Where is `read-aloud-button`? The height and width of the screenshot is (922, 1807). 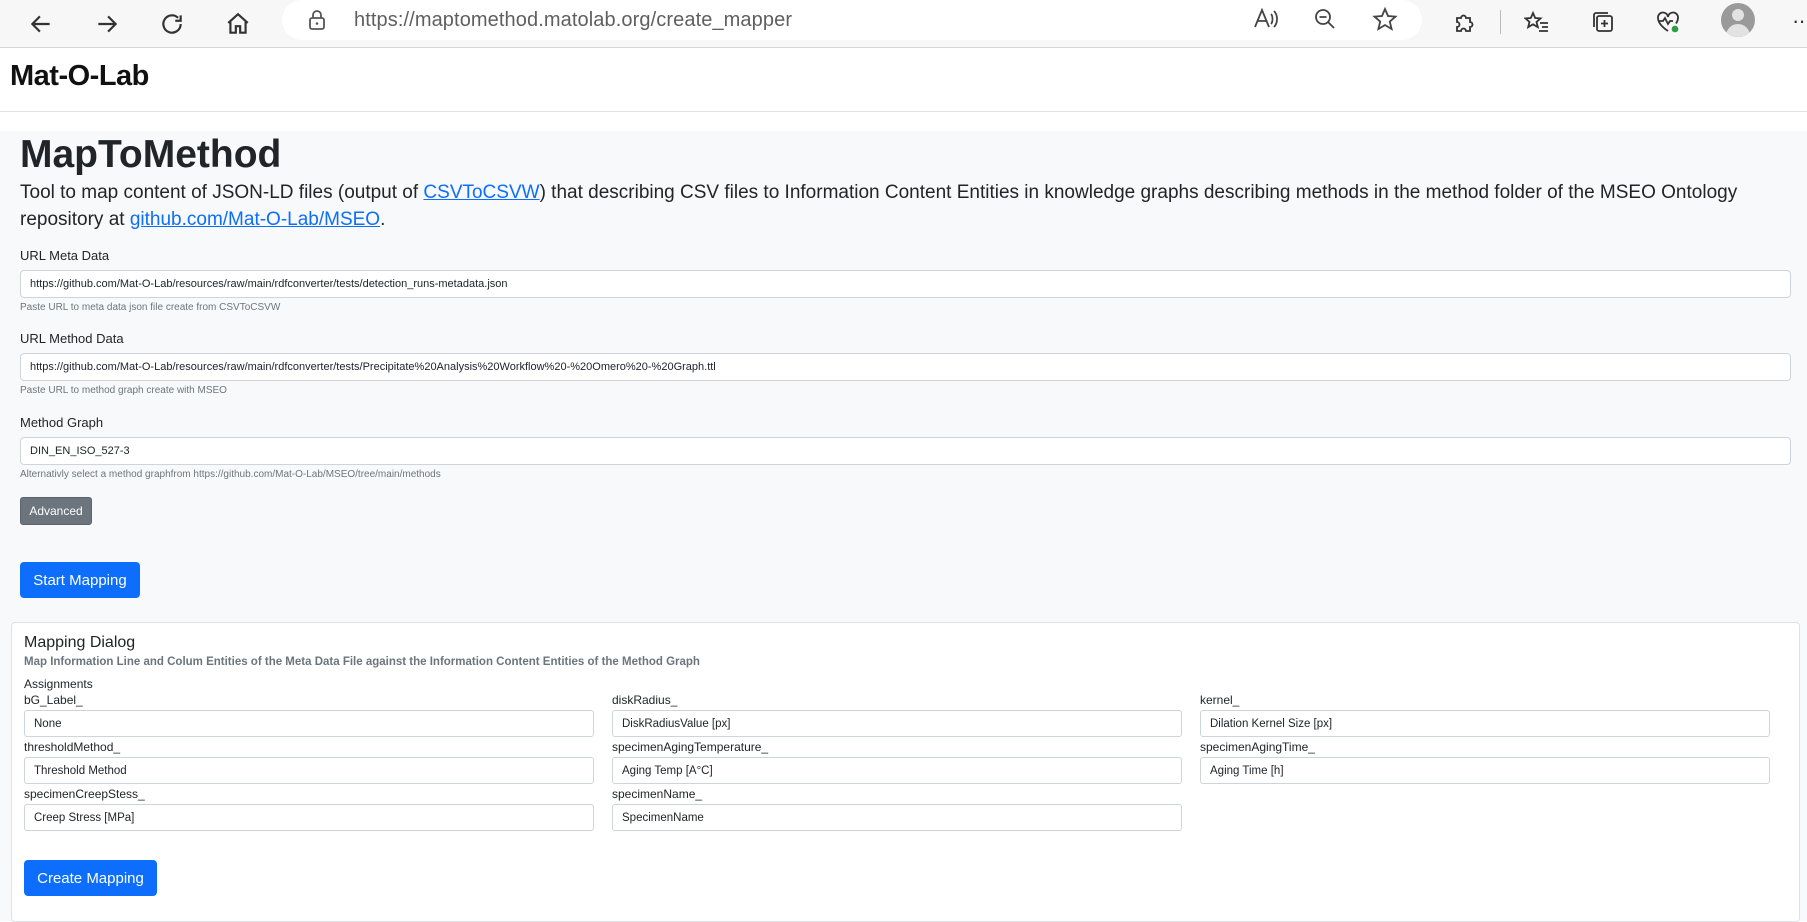 read-aloud-button is located at coordinates (1266, 20).